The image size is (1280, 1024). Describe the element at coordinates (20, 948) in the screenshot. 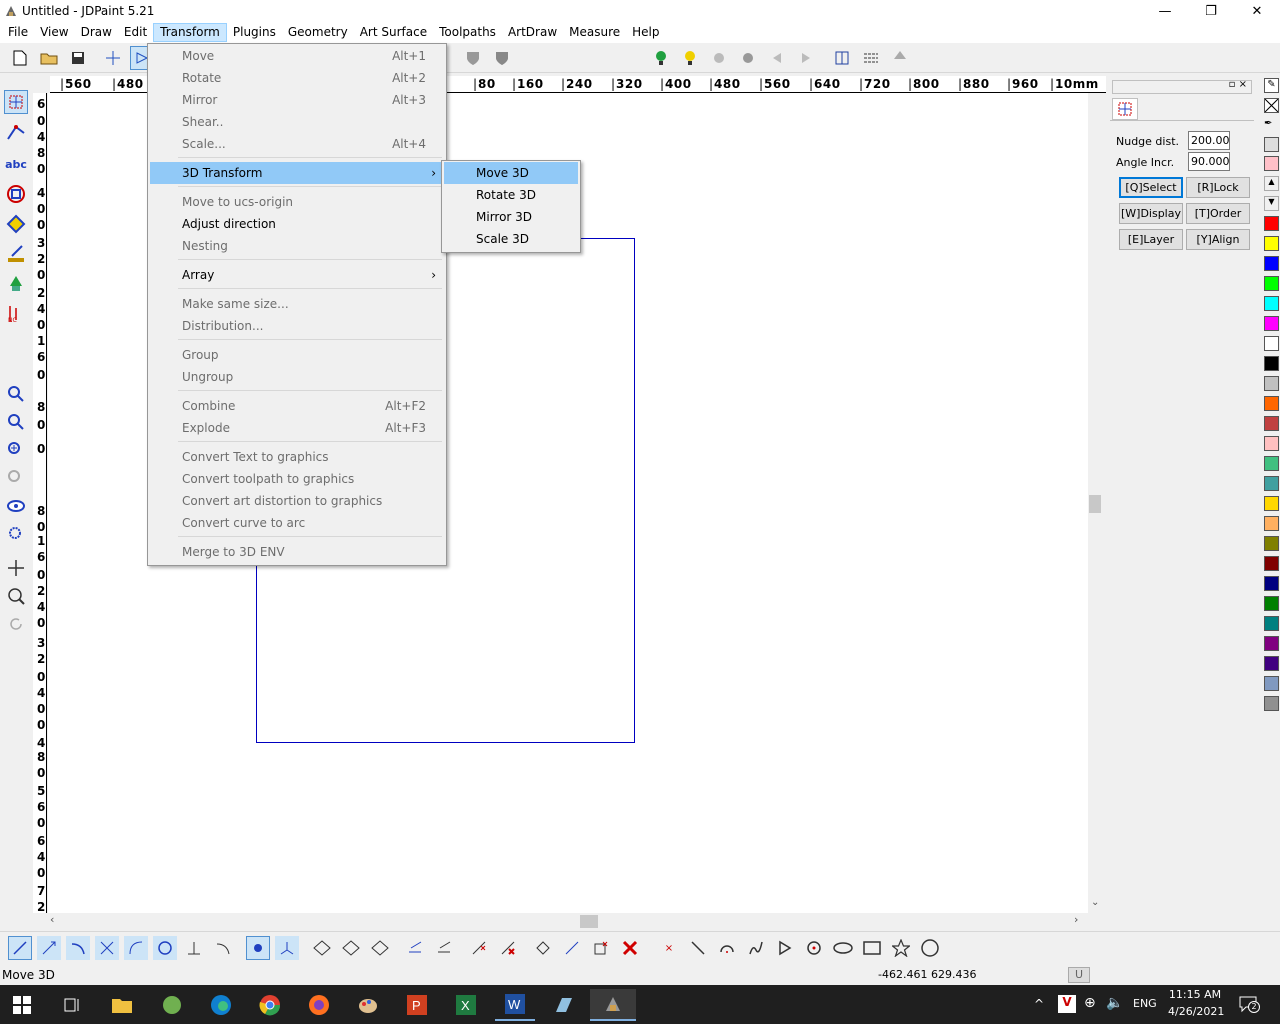

I see `snap-line-icon` at that location.